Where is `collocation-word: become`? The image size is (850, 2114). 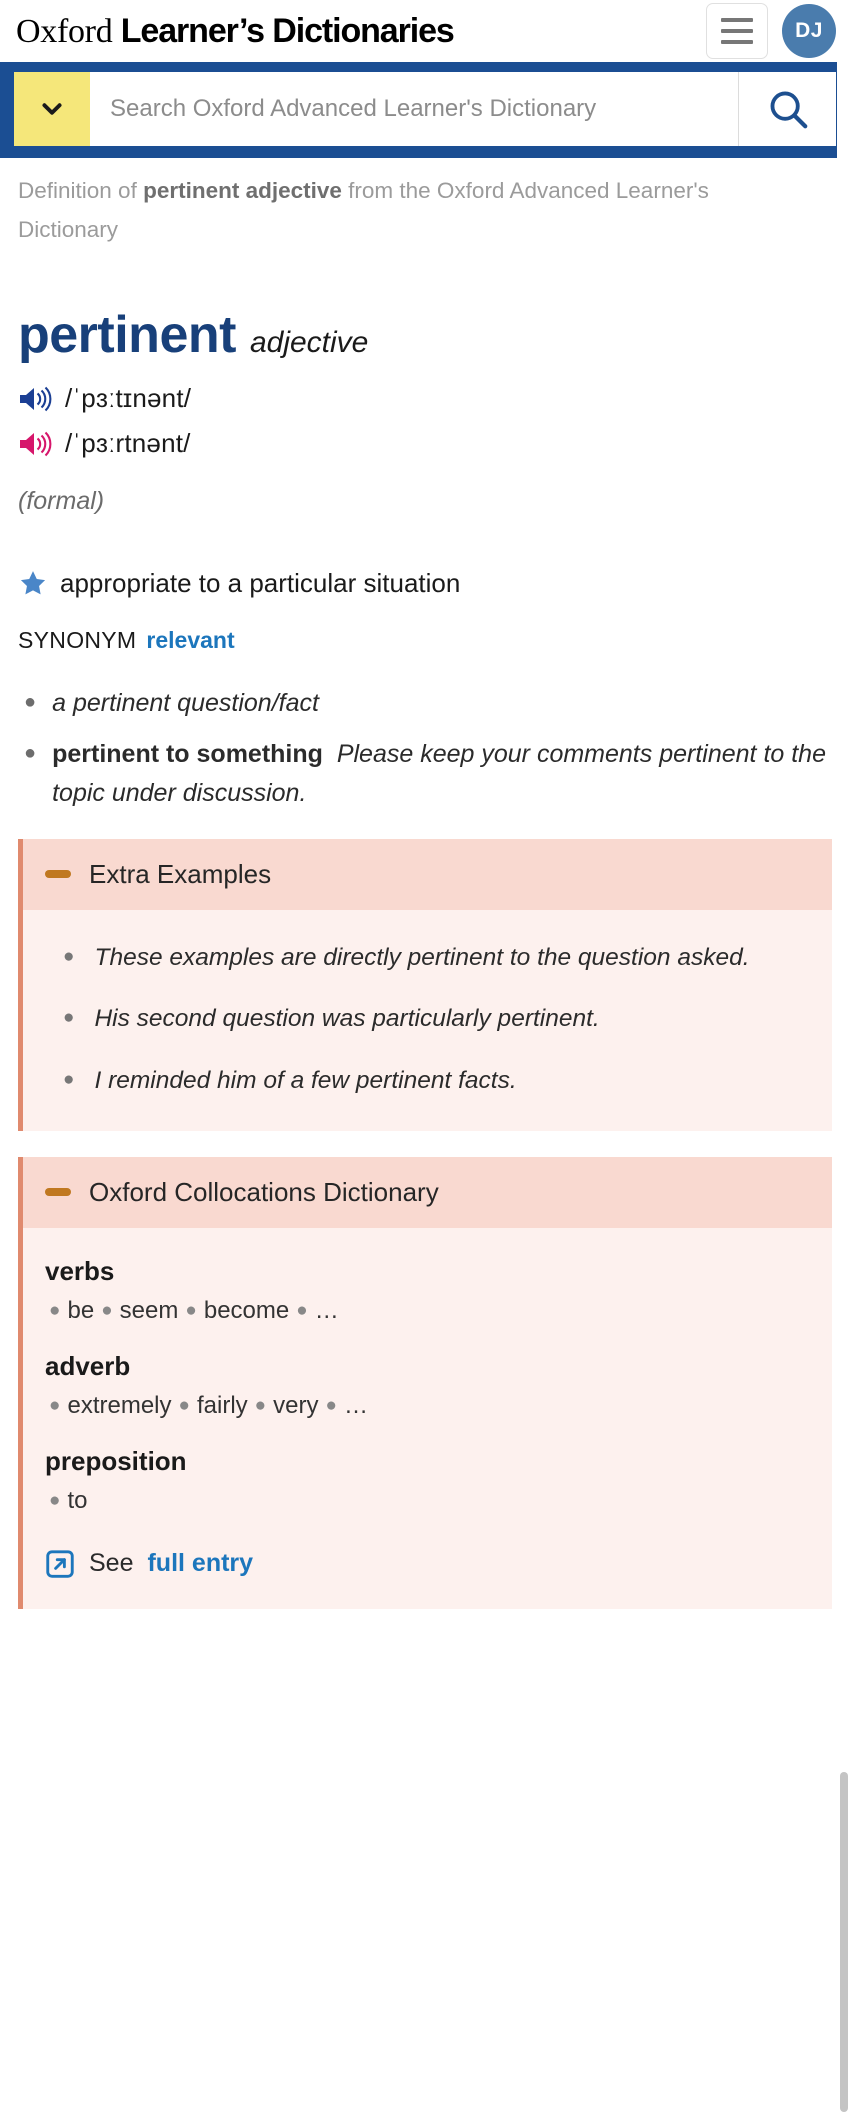 collocation-word: become is located at coordinates (246, 1310).